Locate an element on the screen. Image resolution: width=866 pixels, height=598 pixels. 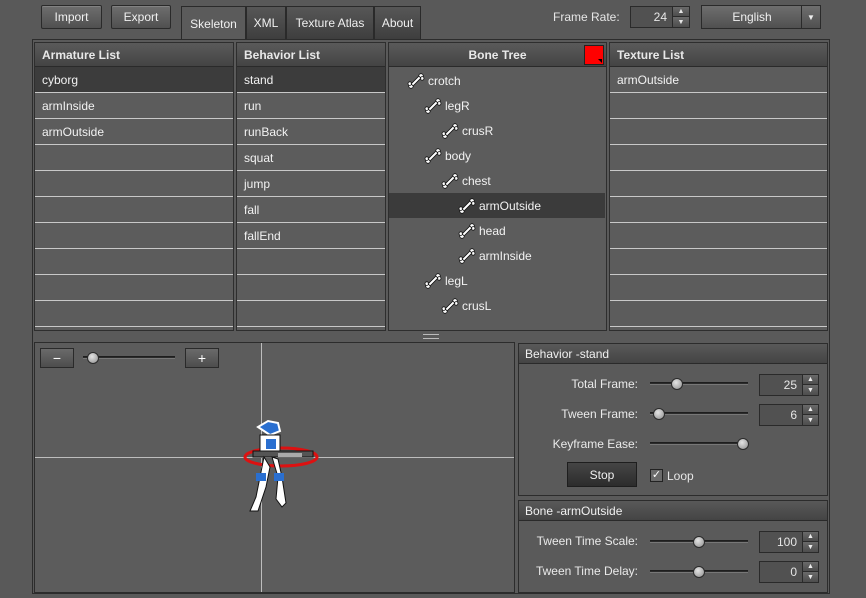
texture-list-header: Texture List is located at coordinates (718, 55).